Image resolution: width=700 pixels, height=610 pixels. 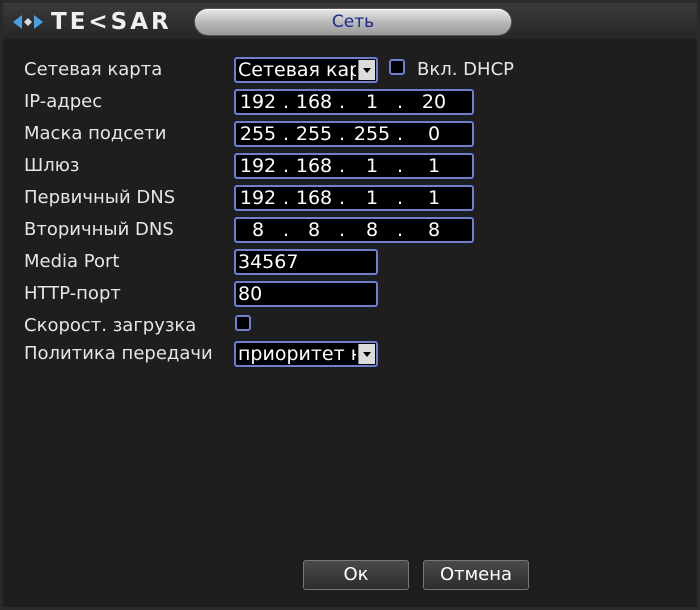 I want to click on ip-address-field: 192 . 168 . 1 . 20, so click(x=354, y=102).